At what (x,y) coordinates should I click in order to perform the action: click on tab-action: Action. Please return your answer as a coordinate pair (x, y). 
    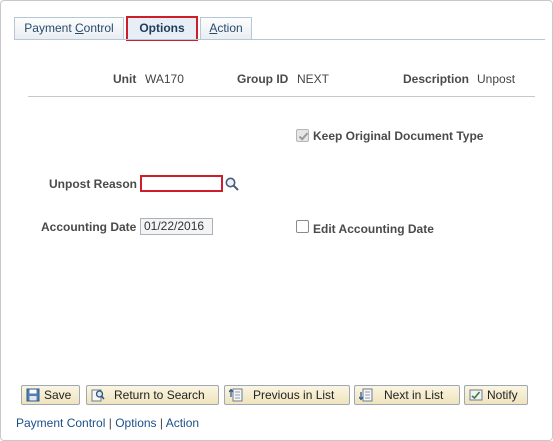
    Looking at the image, I should click on (226, 28).